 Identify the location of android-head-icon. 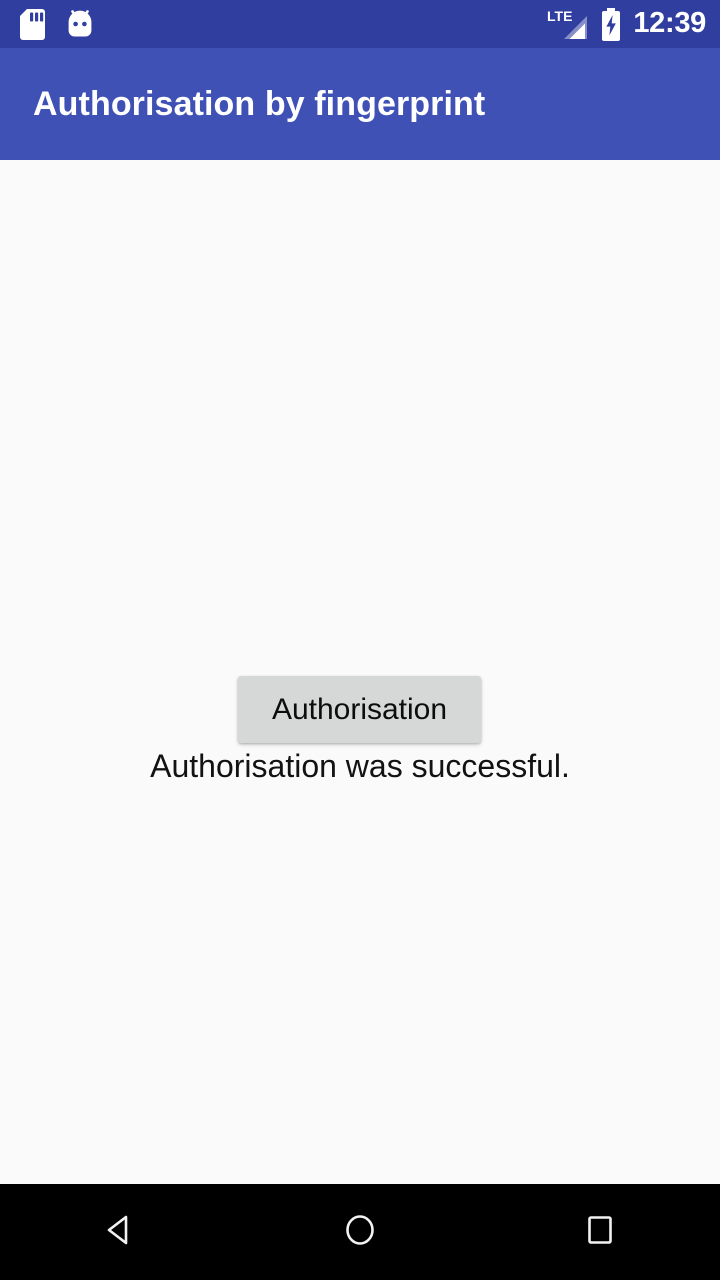
(80, 24).